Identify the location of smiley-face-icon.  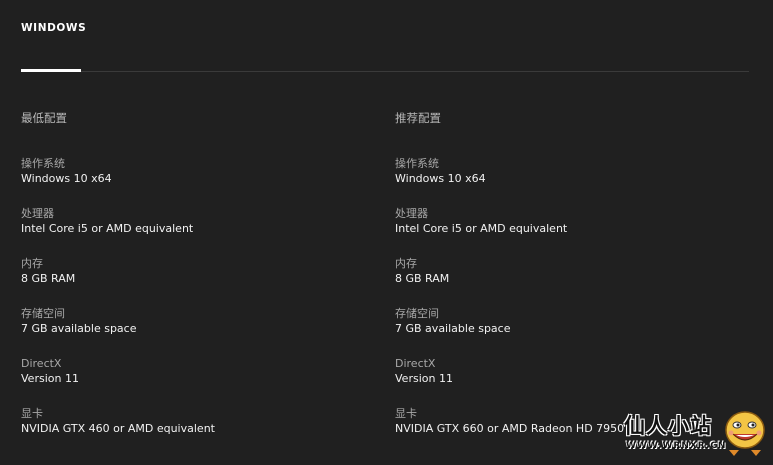
(745, 433).